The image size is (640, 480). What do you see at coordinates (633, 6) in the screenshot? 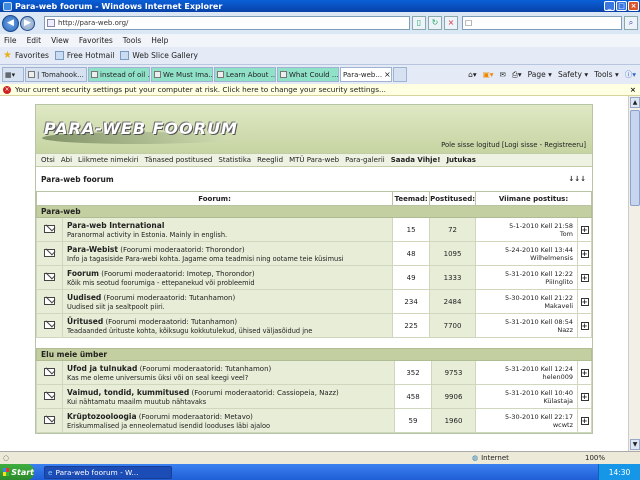
I see `close-button: ×` at bounding box center [633, 6].